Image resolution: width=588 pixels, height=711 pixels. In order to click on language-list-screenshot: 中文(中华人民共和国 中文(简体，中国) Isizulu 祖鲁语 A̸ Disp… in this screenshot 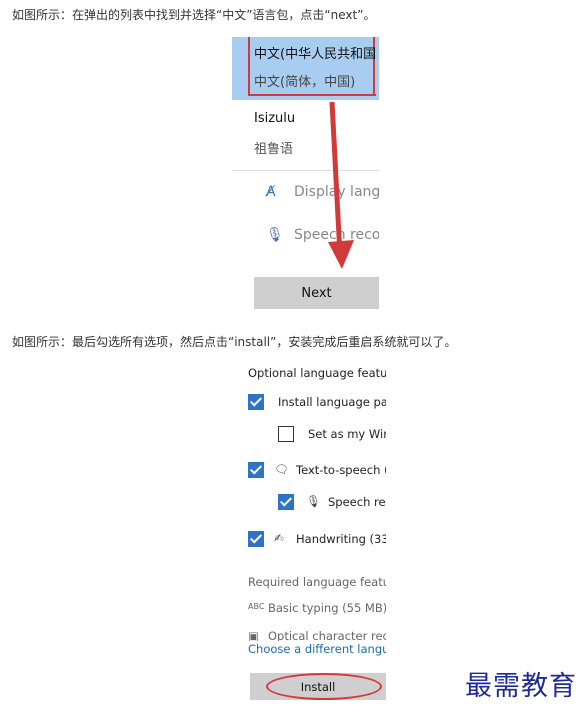, I will do `click(305, 173)`.